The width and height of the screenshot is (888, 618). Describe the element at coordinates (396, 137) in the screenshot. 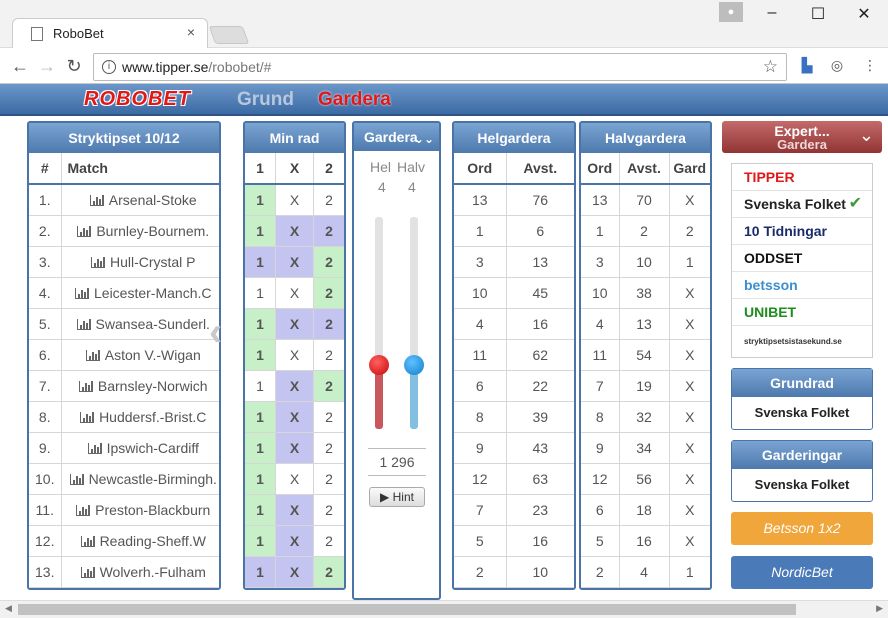

I see `gardera-header: Gardera ⌄⌄` at that location.